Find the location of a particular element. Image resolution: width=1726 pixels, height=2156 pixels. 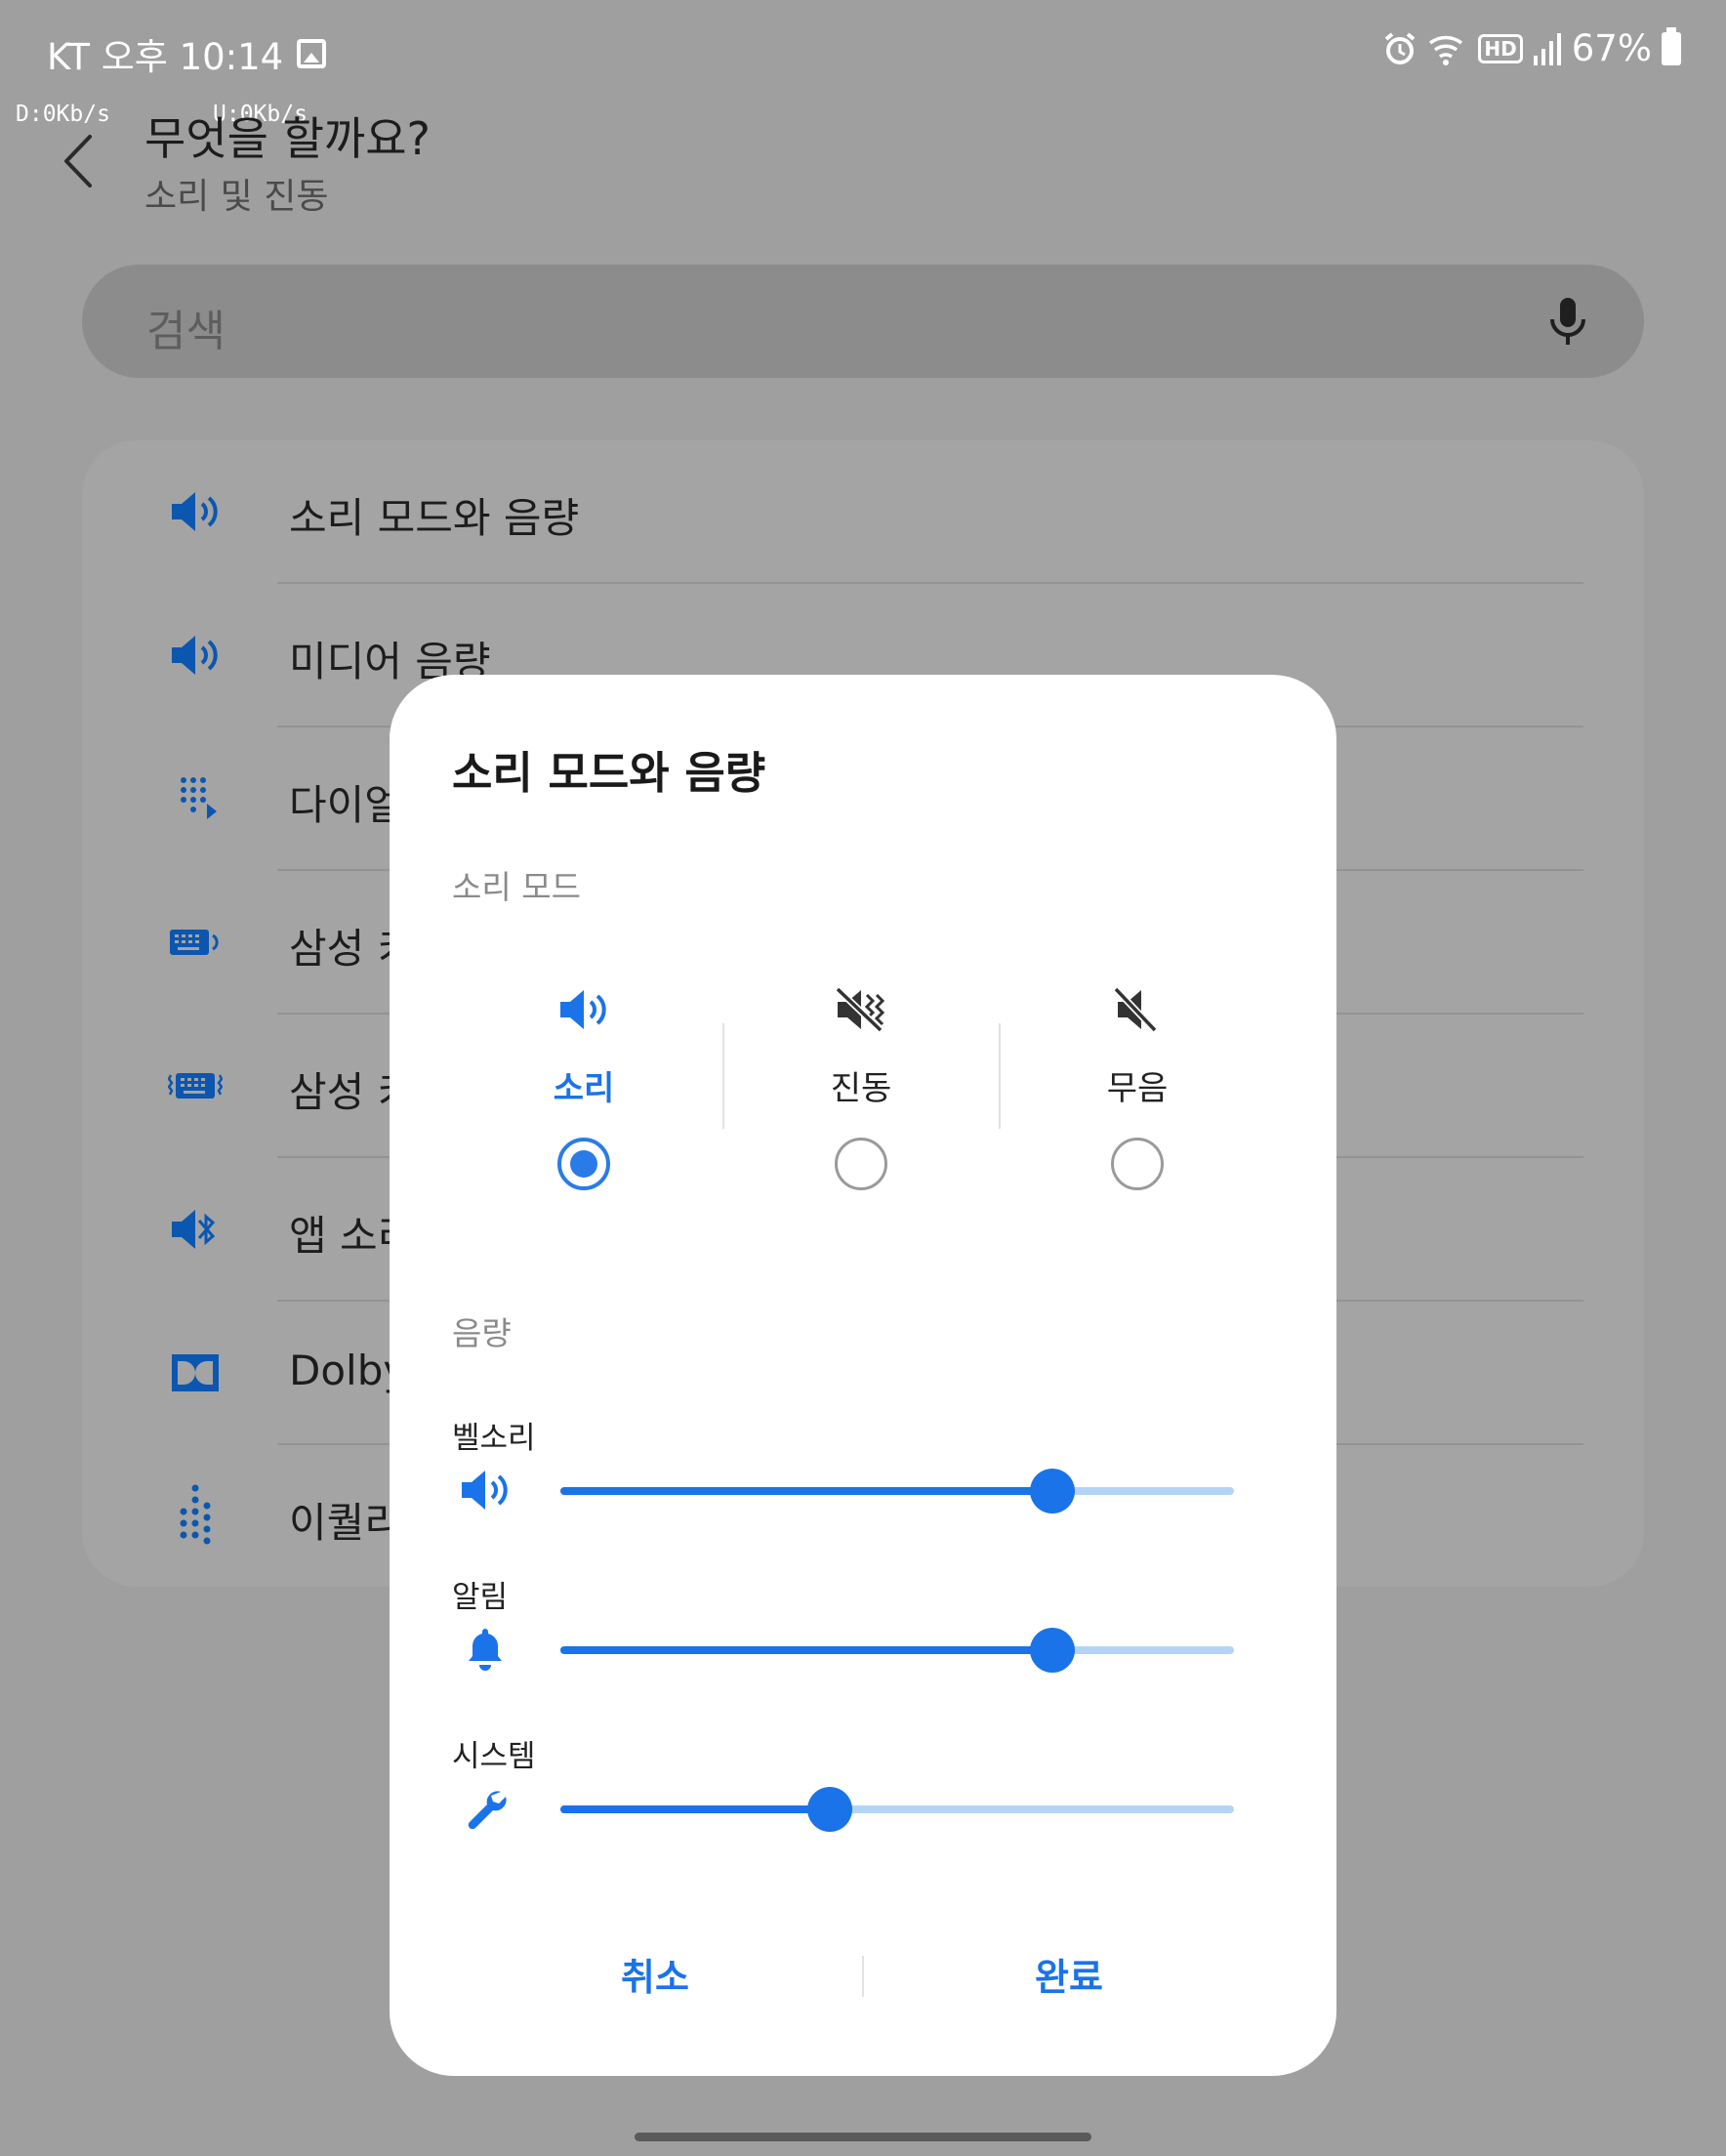

volume-label: 알림 is located at coordinates (480, 1598).